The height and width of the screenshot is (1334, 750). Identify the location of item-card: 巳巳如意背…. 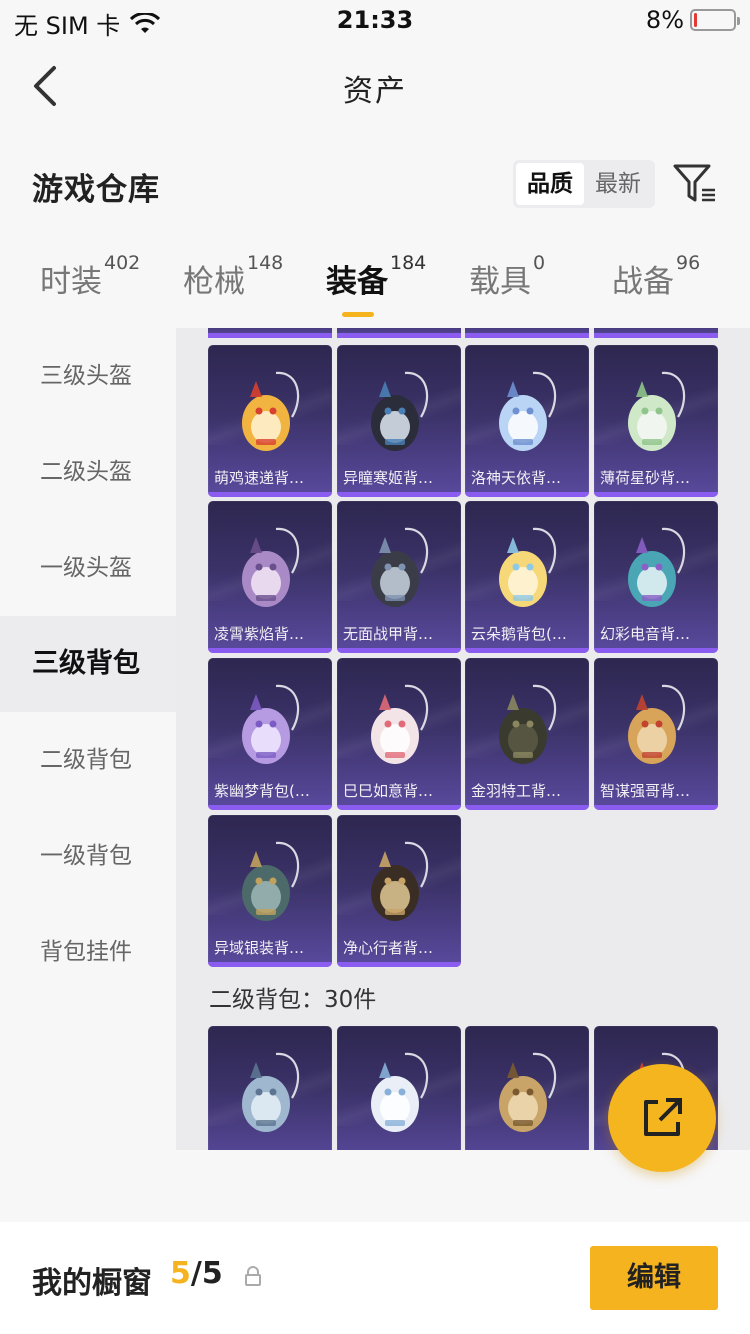
(399, 734).